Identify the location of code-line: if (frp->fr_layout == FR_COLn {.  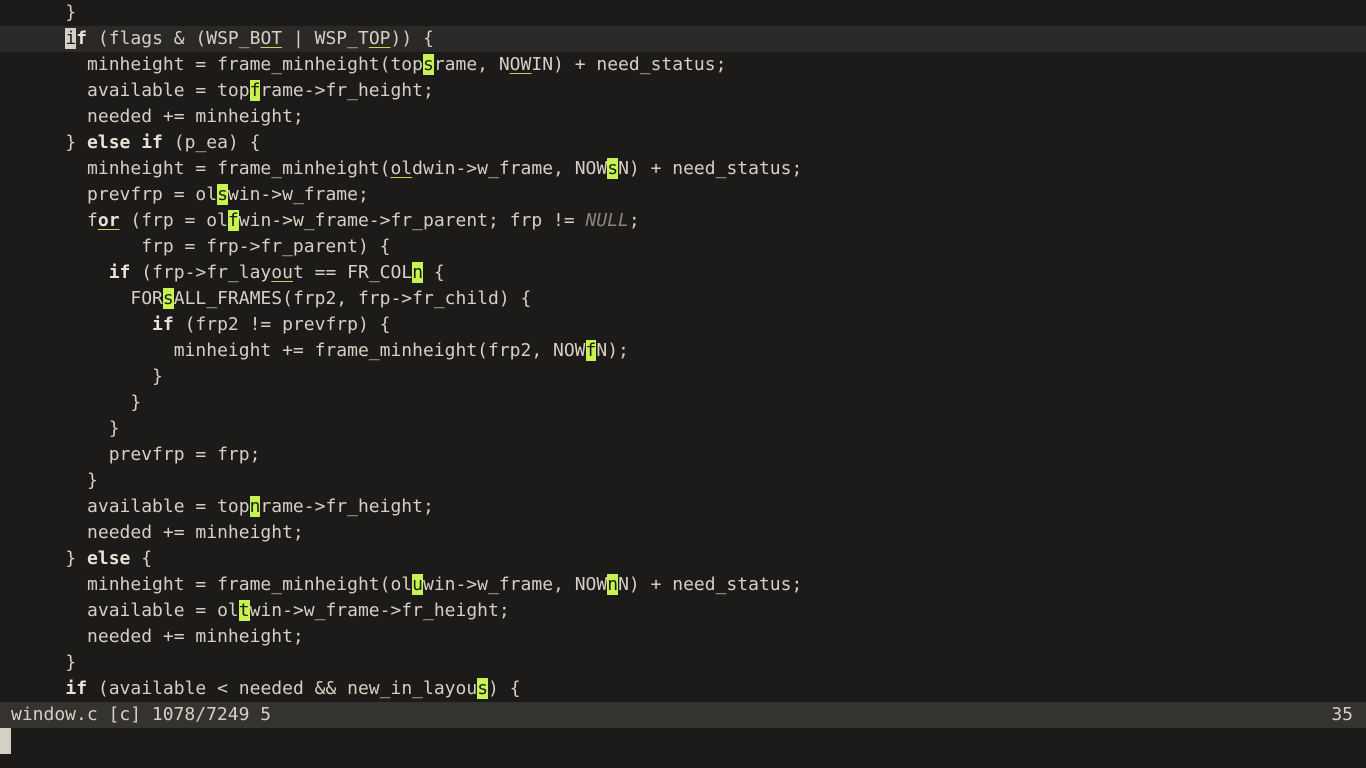
(683, 273).